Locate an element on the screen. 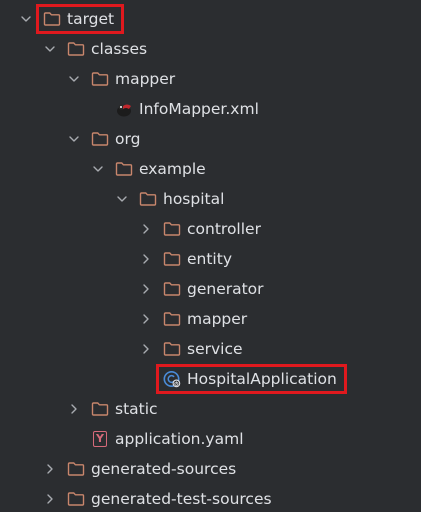 Image resolution: width=421 pixels, height=512 pixels. tree-label: generated-test-sources is located at coordinates (181, 499).